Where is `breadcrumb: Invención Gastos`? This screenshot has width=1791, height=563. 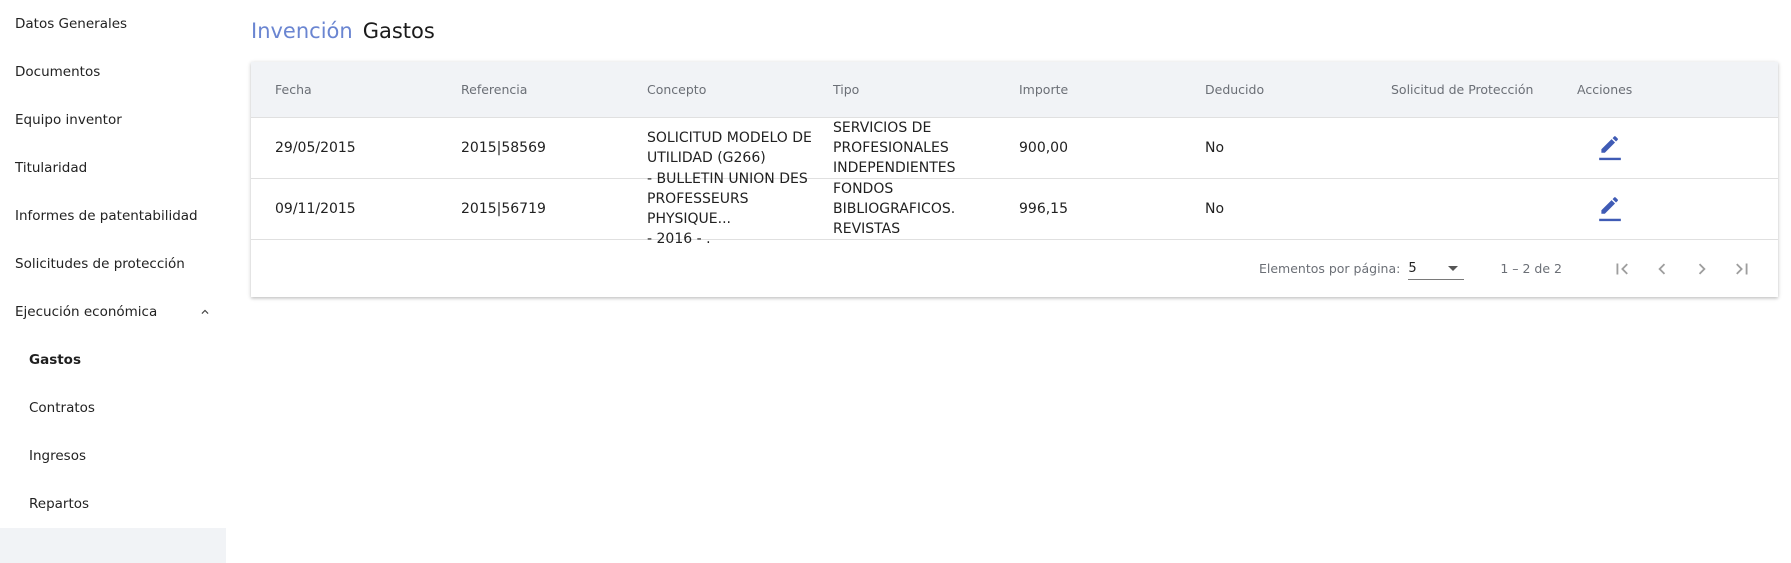
breadcrumb: Invención Gastos is located at coordinates (1014, 31).